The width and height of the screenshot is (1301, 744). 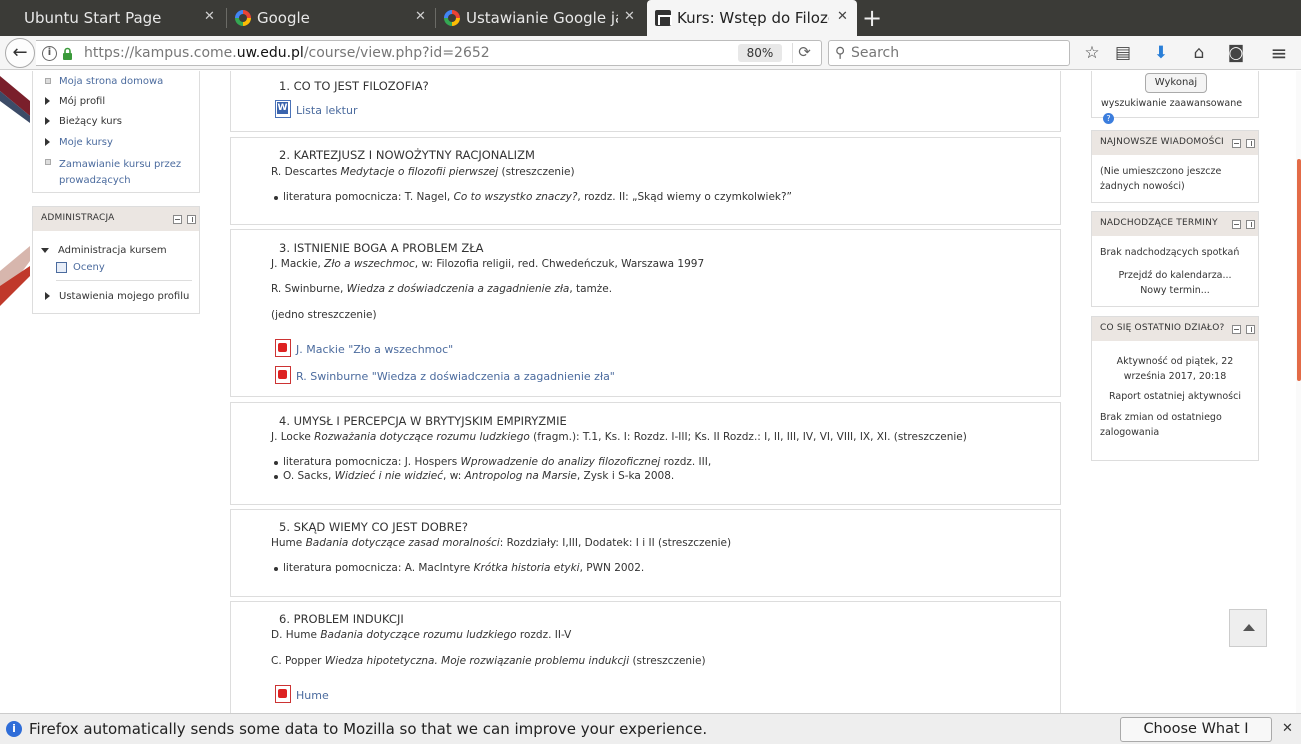 I want to click on search-input, so click(x=956, y=53).